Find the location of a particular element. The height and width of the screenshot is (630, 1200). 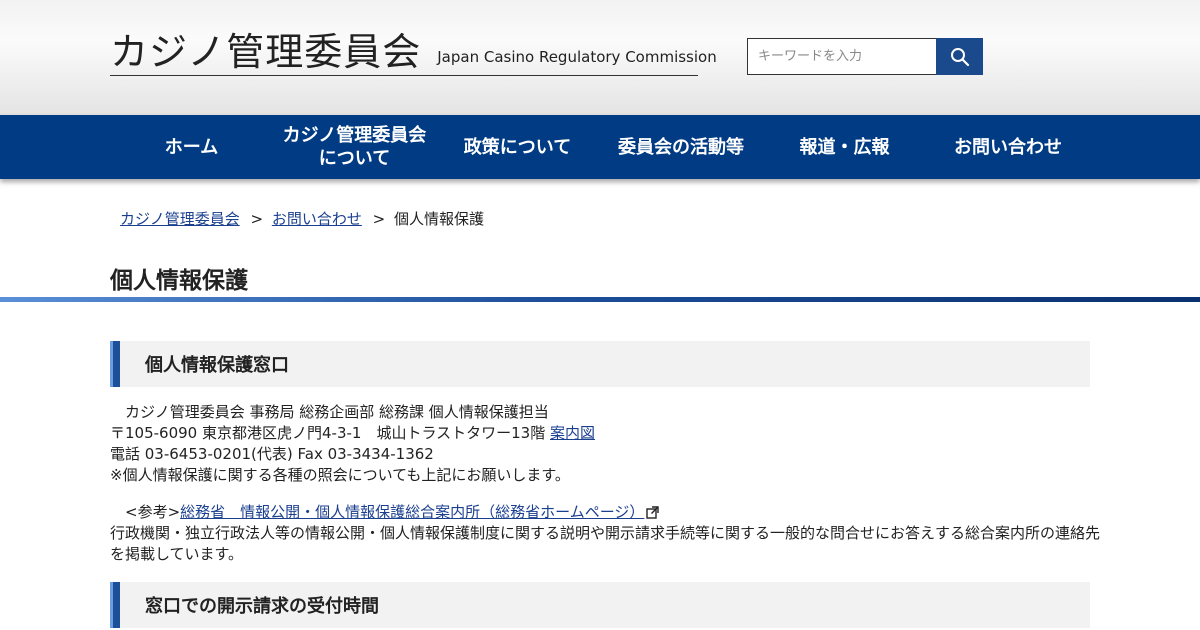

breadcrumb-link-contact: お問い合わせ is located at coordinates (317, 219).